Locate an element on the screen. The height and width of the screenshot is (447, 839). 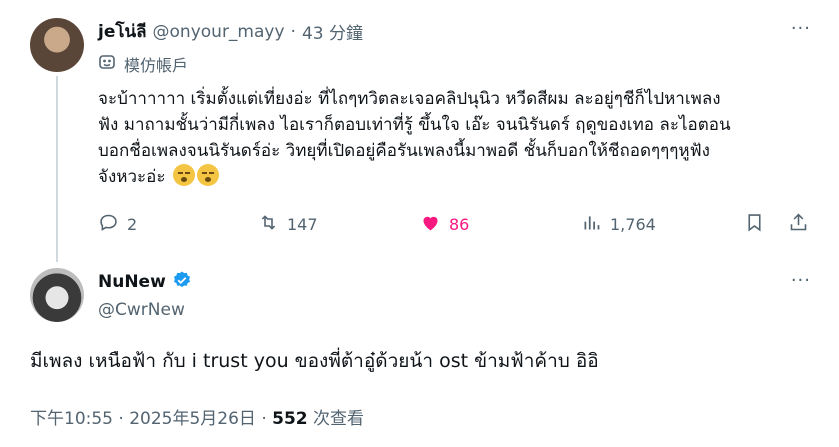
post2-more-button: ··· is located at coordinates (801, 280).